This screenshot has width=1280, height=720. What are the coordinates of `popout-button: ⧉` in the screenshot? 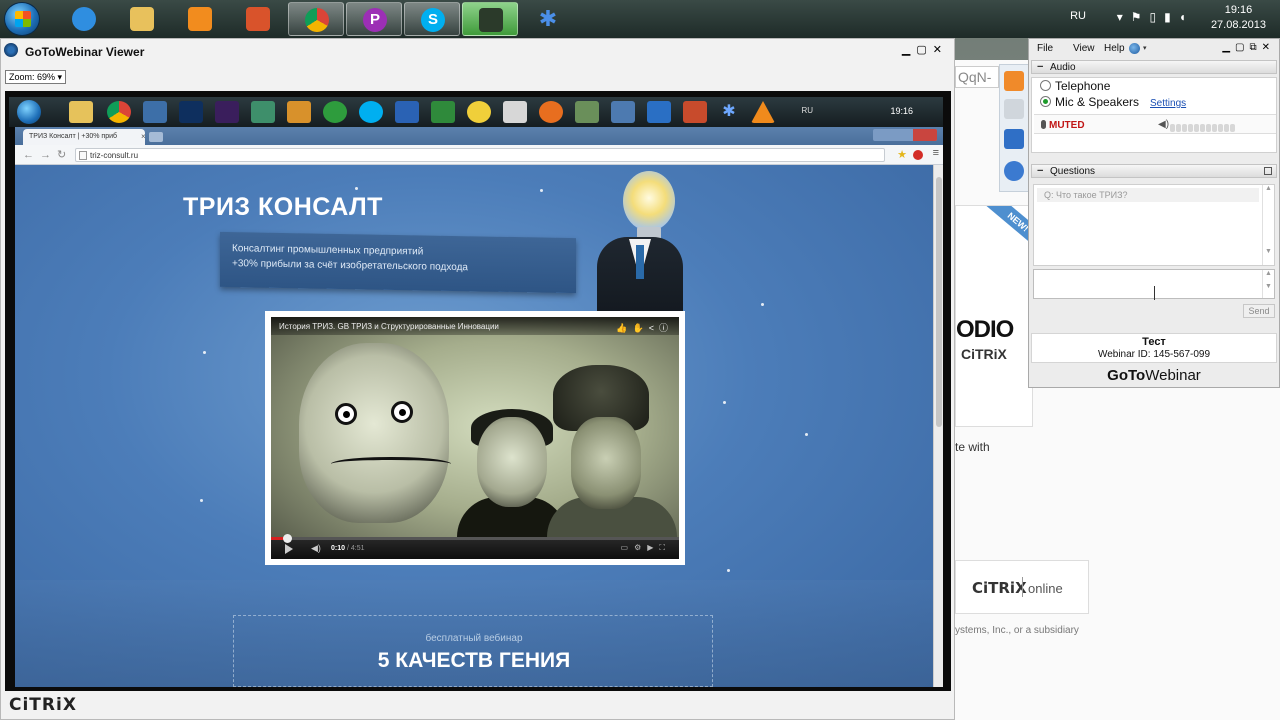 It's located at (1255, 47).